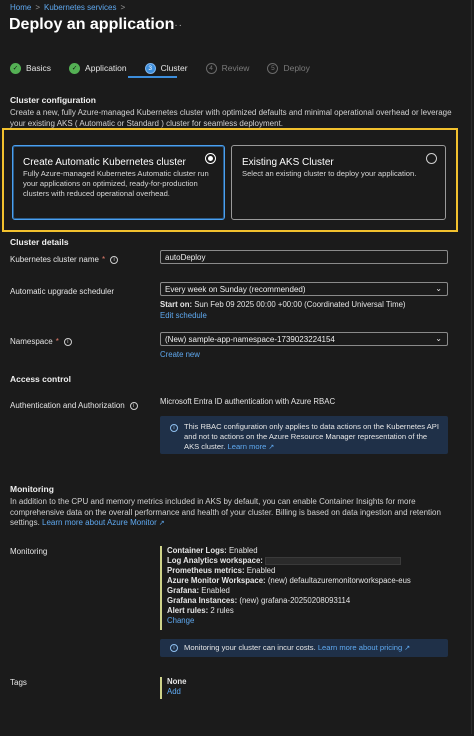 The height and width of the screenshot is (736, 474). I want to click on cluster-details-heading: Cluster details, so click(39, 242).